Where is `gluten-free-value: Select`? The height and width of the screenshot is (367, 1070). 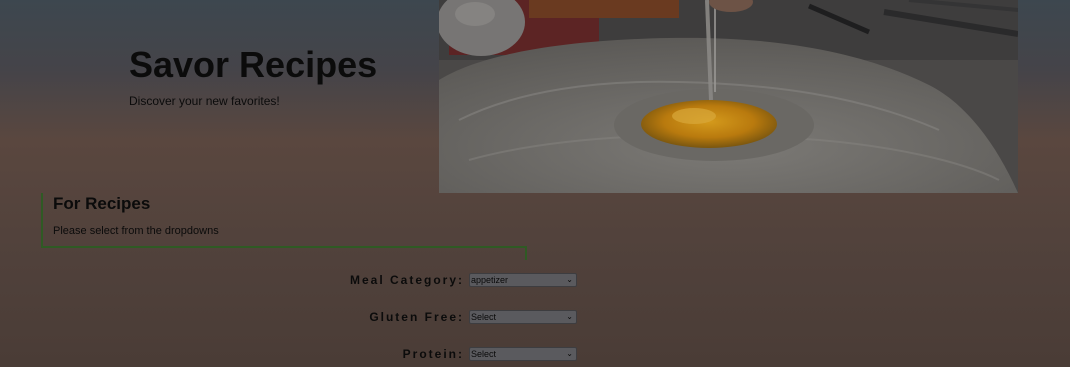
gluten-free-value: Select is located at coordinates (484, 317).